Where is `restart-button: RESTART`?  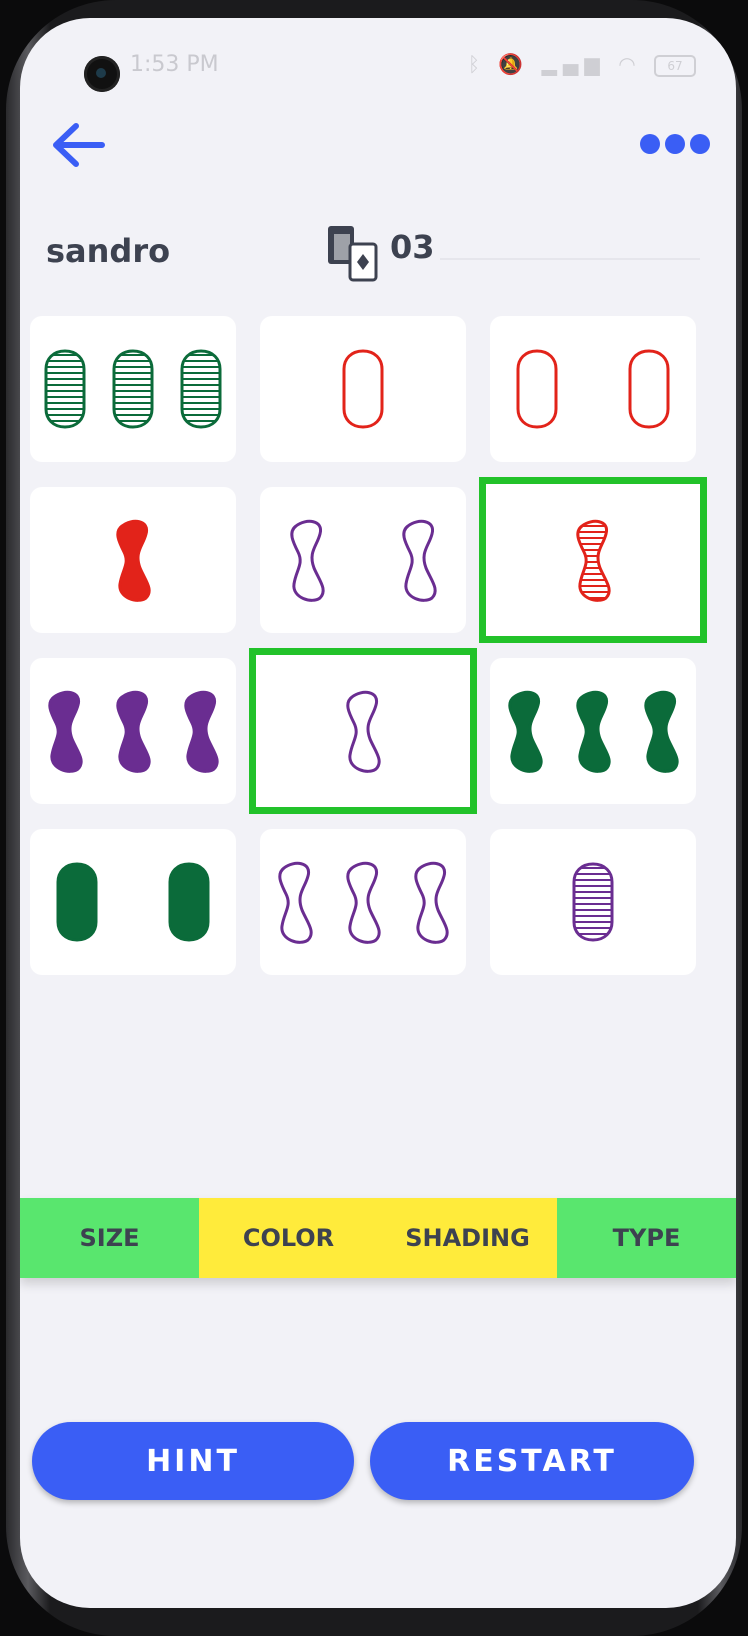
restart-button: RESTART is located at coordinates (532, 1461).